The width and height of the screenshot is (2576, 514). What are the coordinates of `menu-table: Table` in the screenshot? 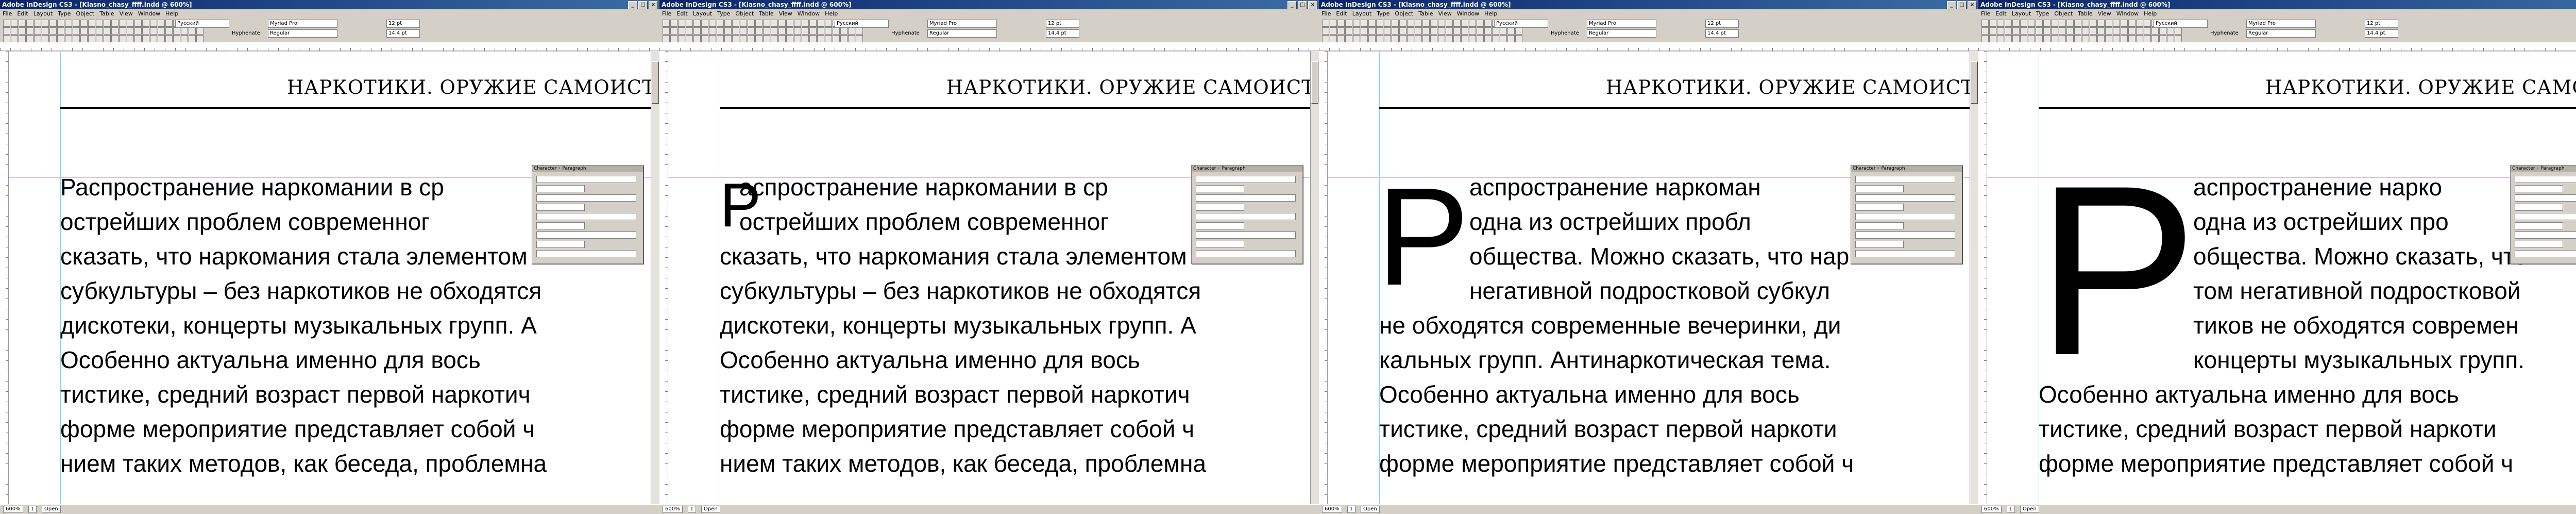 It's located at (2085, 13).